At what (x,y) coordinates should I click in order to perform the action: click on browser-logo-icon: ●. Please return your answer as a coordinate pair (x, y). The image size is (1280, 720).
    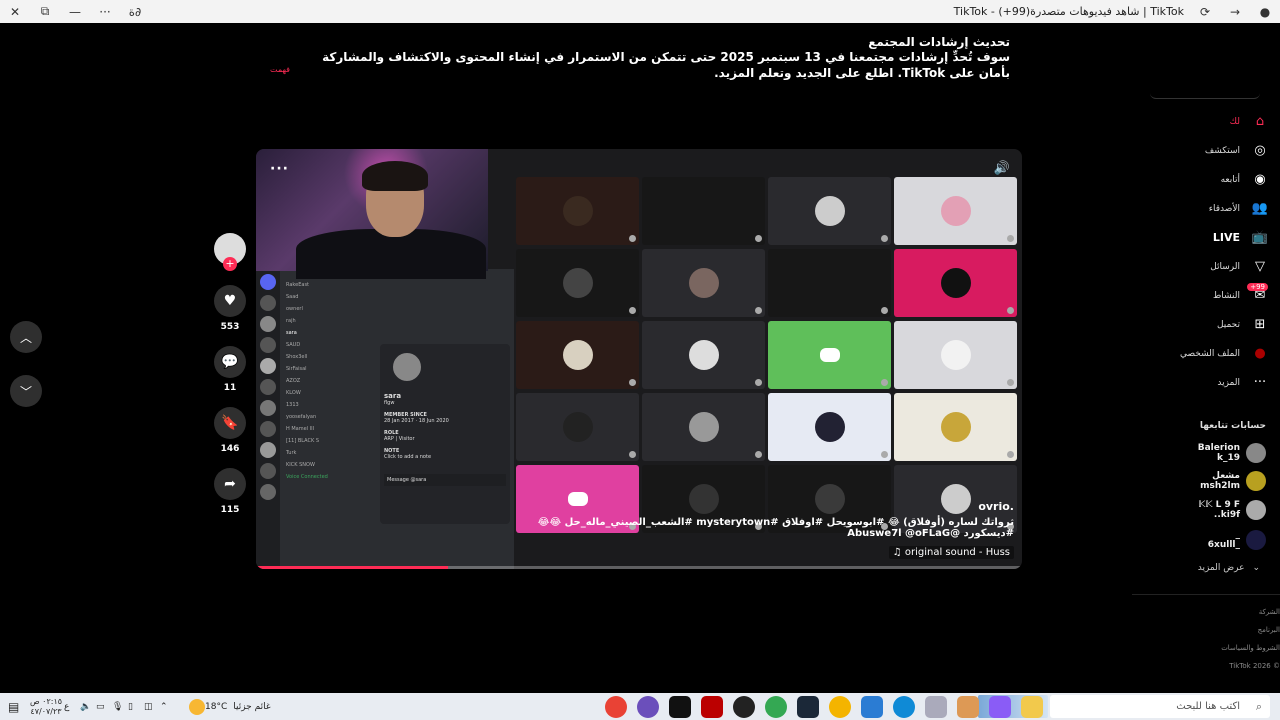
    Looking at the image, I should click on (1265, 11).